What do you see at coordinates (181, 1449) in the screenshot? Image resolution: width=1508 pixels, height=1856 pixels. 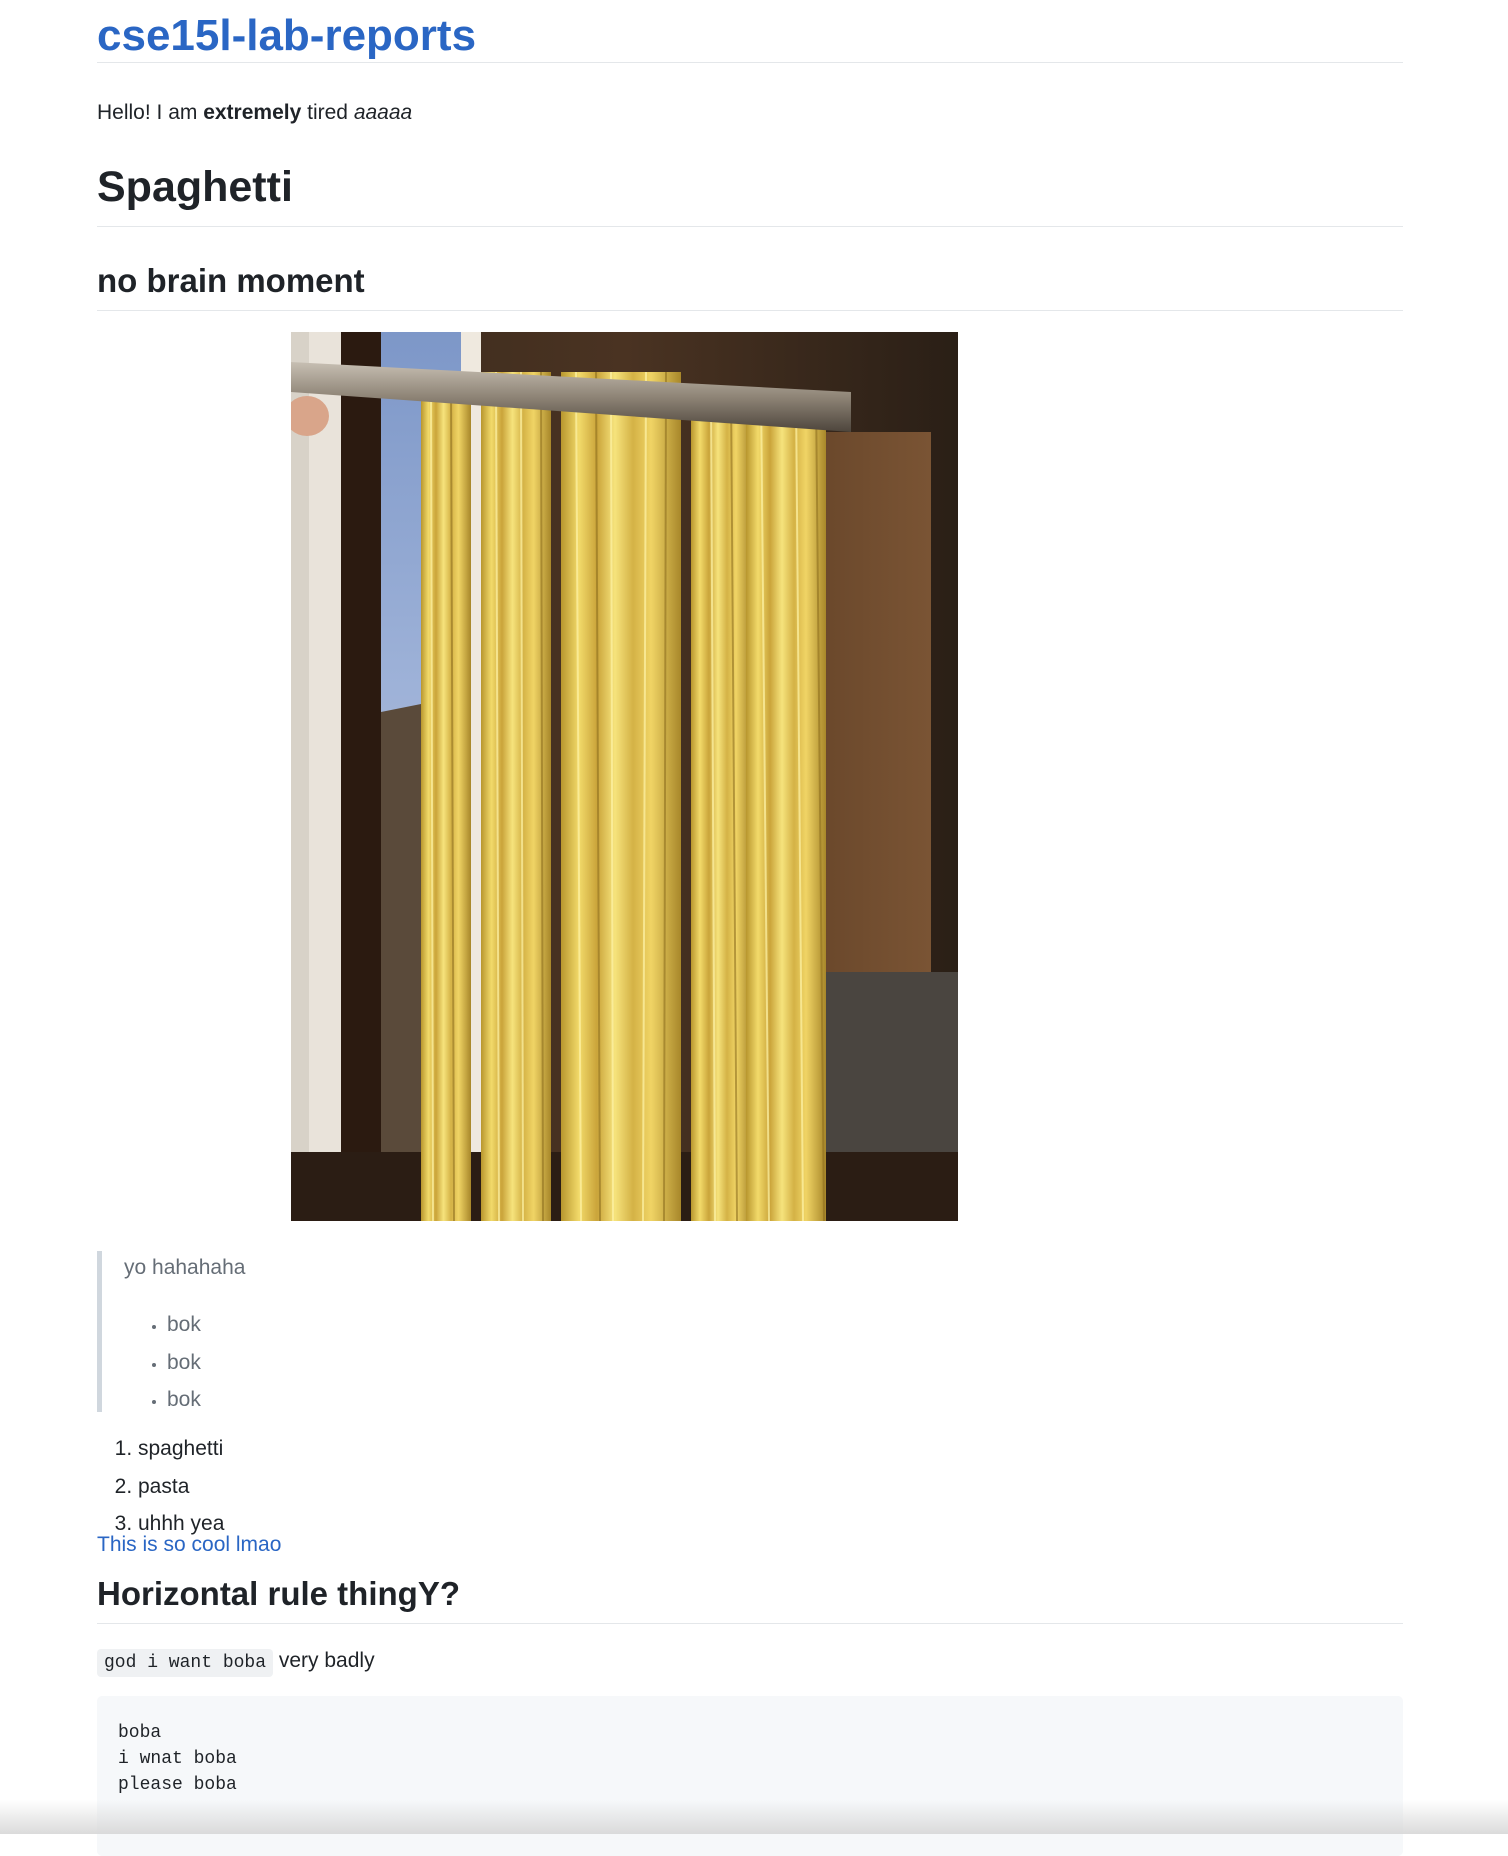 I see `list-item: spaghetti` at bounding box center [181, 1449].